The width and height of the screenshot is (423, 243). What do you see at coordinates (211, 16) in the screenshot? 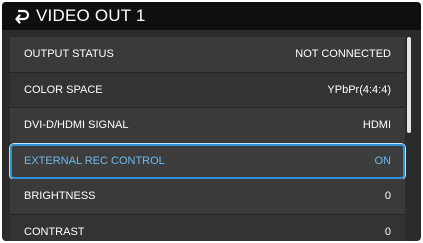
I see `header-bar: VIDEO OUT 1` at bounding box center [211, 16].